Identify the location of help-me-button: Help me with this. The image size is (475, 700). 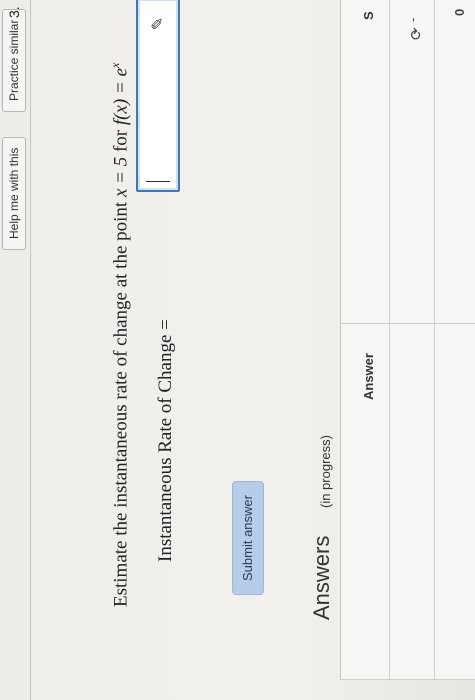
(14, 193).